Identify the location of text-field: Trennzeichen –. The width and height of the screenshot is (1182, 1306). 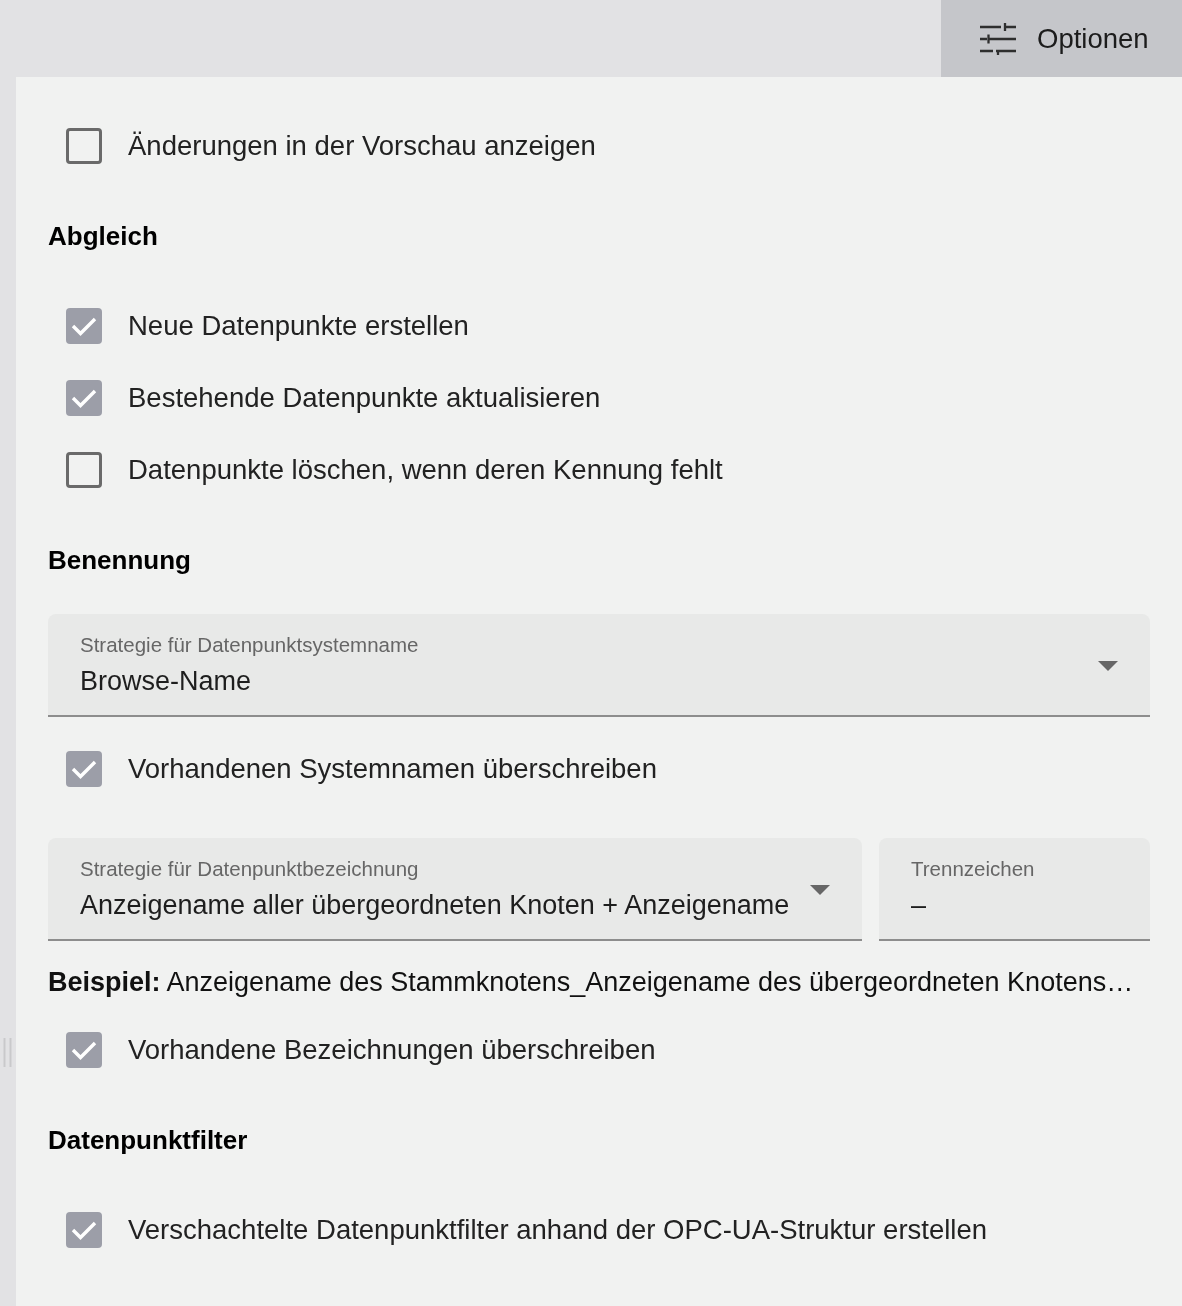
(1014, 889).